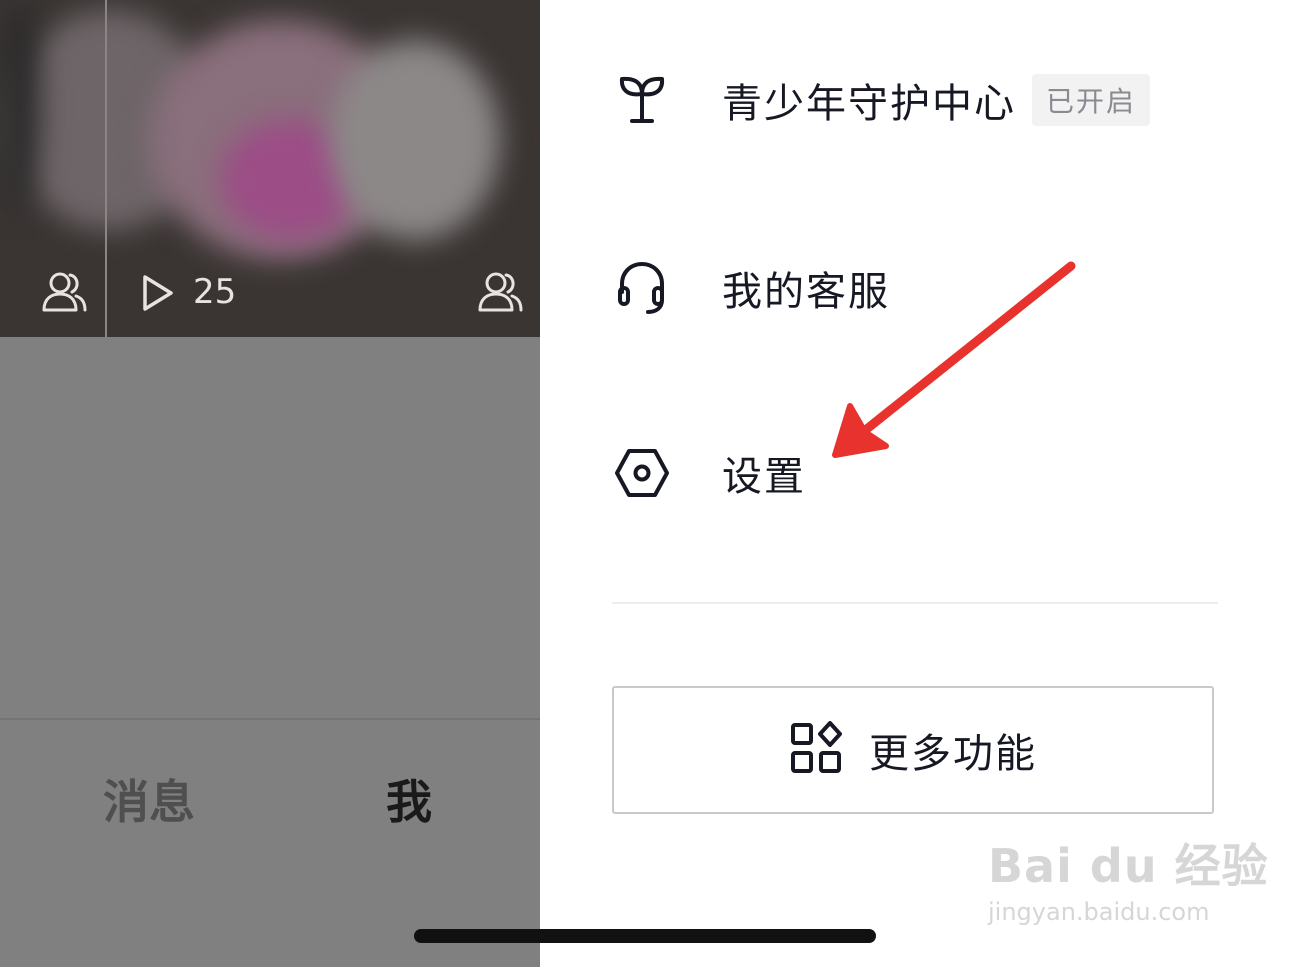  I want to click on headset-icon, so click(642, 288).